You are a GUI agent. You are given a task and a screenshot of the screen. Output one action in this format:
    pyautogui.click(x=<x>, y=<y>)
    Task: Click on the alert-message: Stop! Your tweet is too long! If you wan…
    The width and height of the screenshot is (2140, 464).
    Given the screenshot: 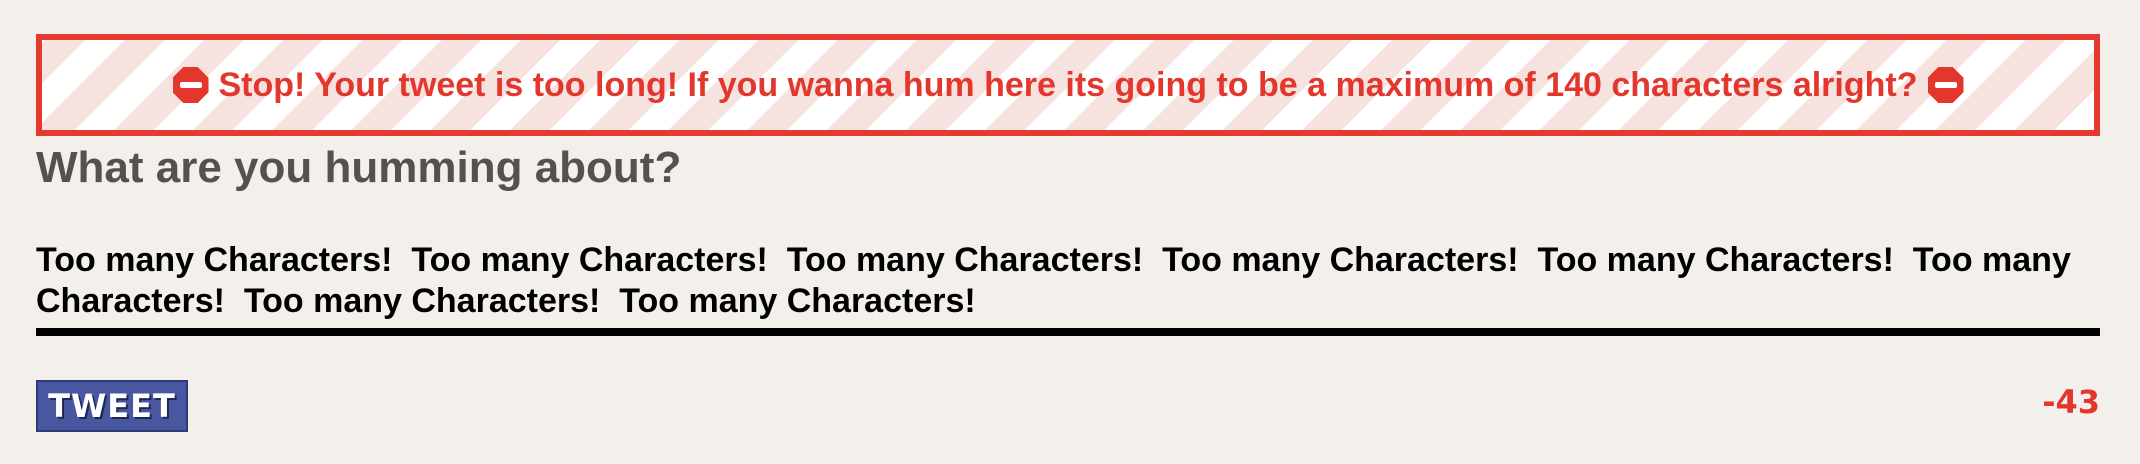 What is the action you would take?
    pyautogui.click(x=1068, y=84)
    